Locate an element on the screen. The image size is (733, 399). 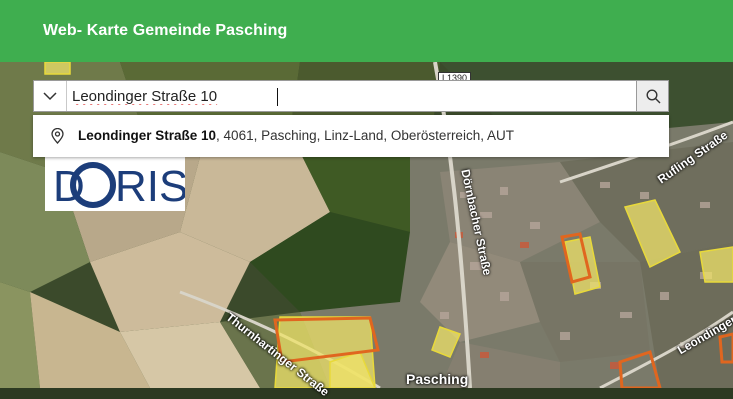
map-label-pasching: Pasching is located at coordinates (437, 379).